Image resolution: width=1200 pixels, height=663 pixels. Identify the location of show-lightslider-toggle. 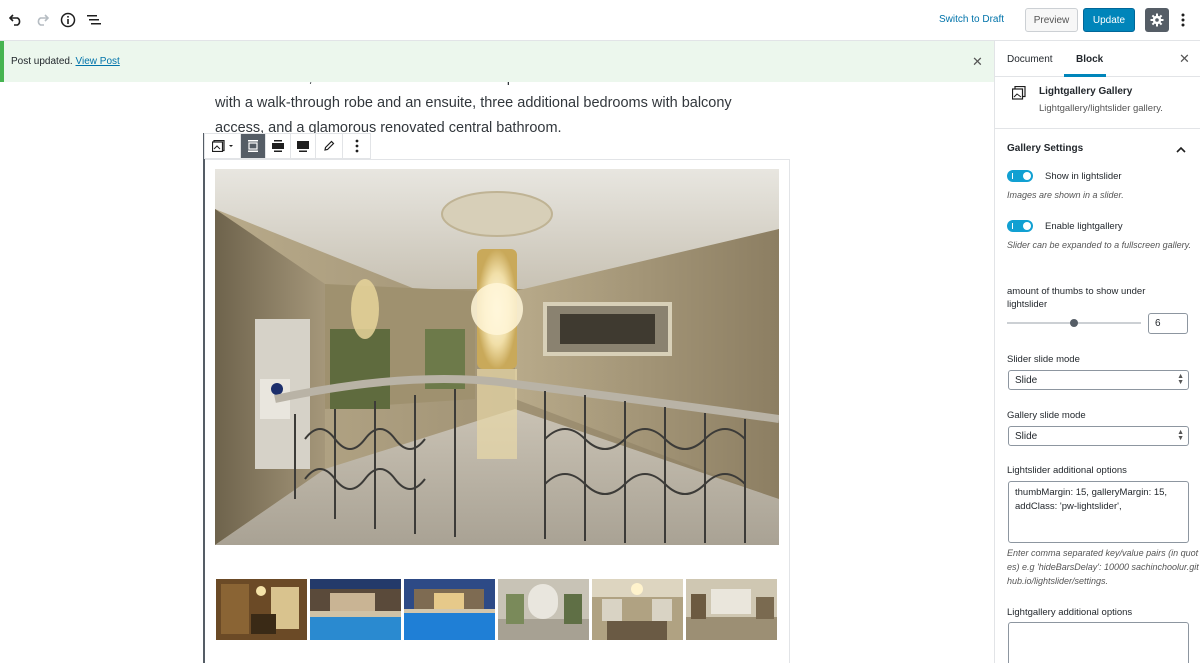
(1020, 176).